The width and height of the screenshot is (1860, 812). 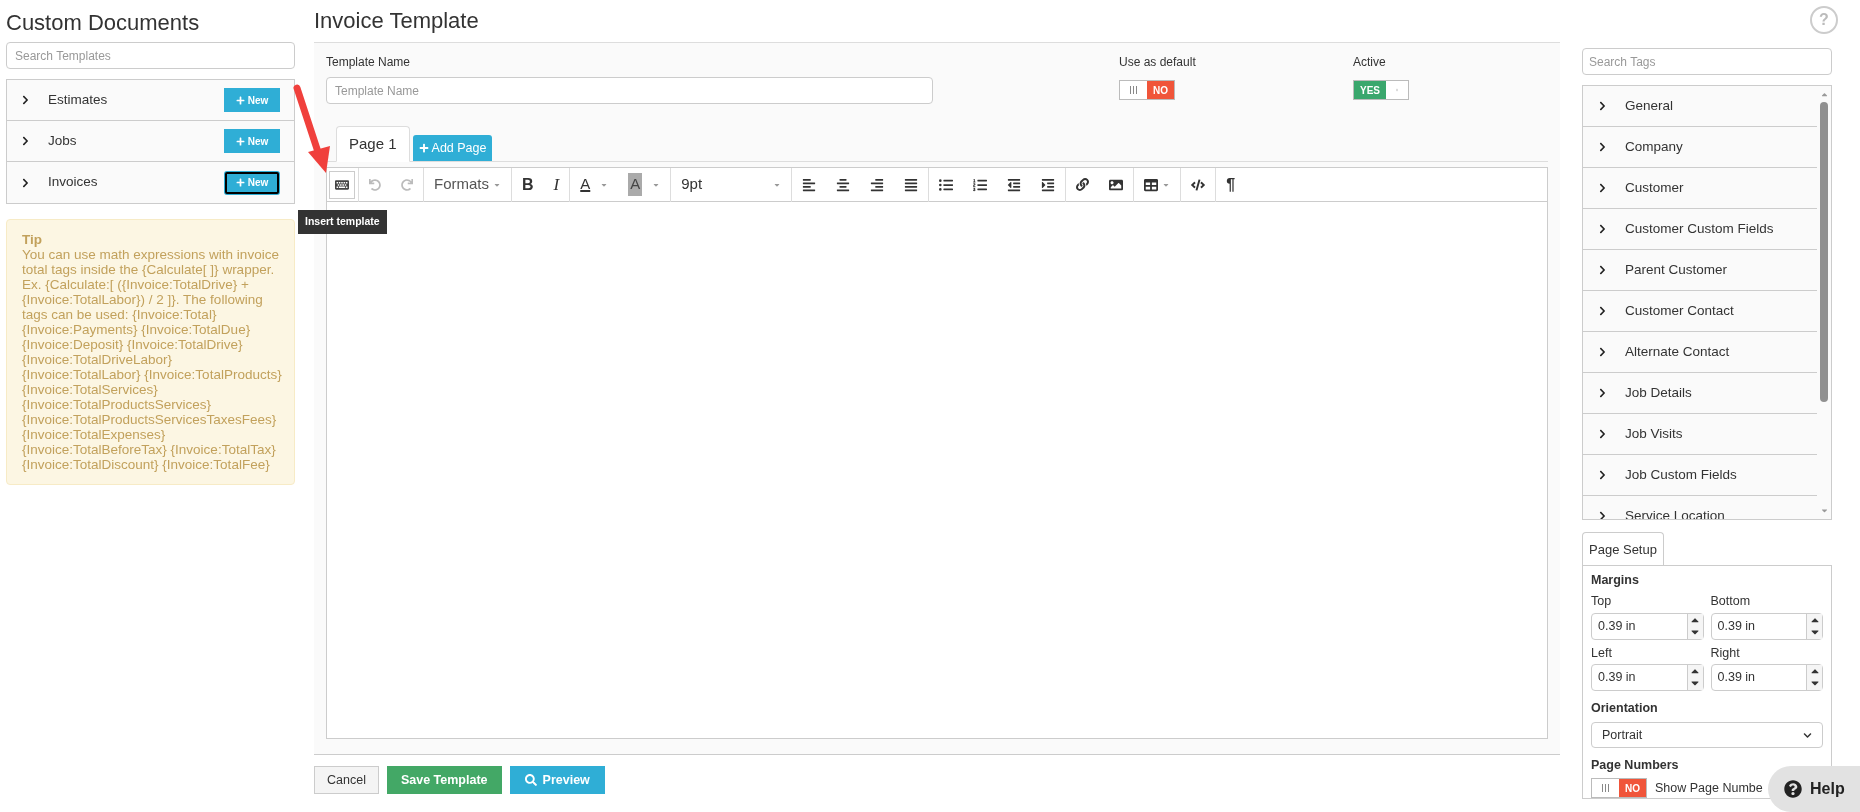 I want to click on editor-title: Invoice Template, so click(x=397, y=21).